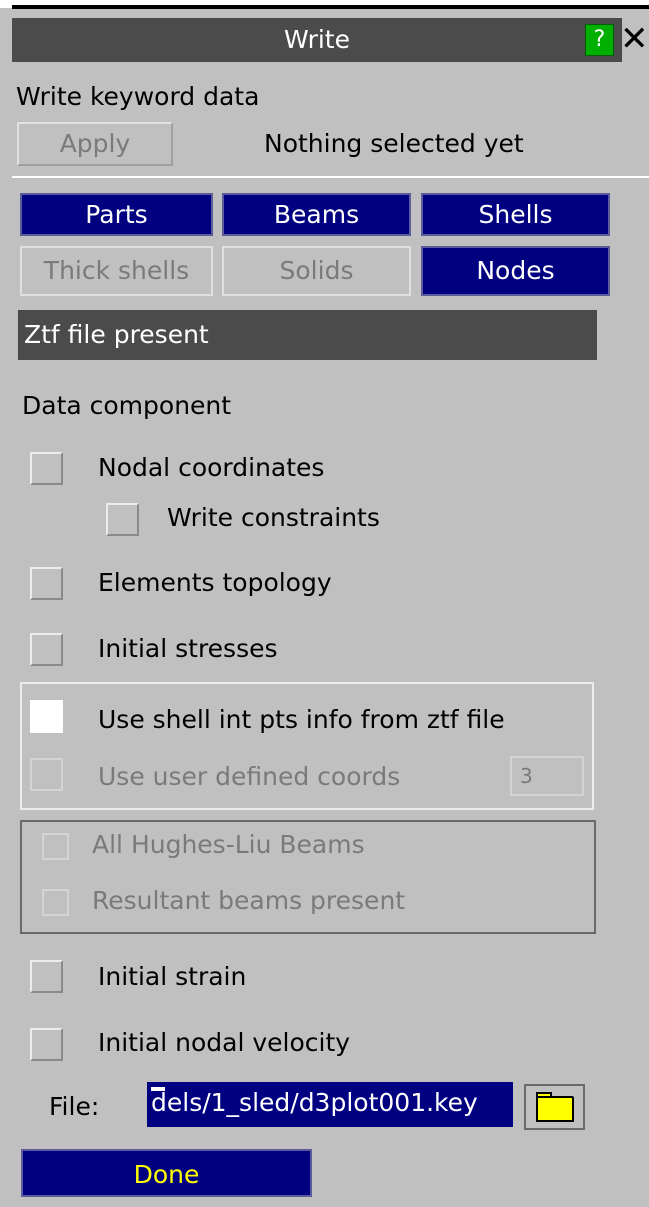 Image resolution: width=649 pixels, height=1207 pixels. Describe the element at coordinates (166, 1173) in the screenshot. I see `done-button: Done` at that location.